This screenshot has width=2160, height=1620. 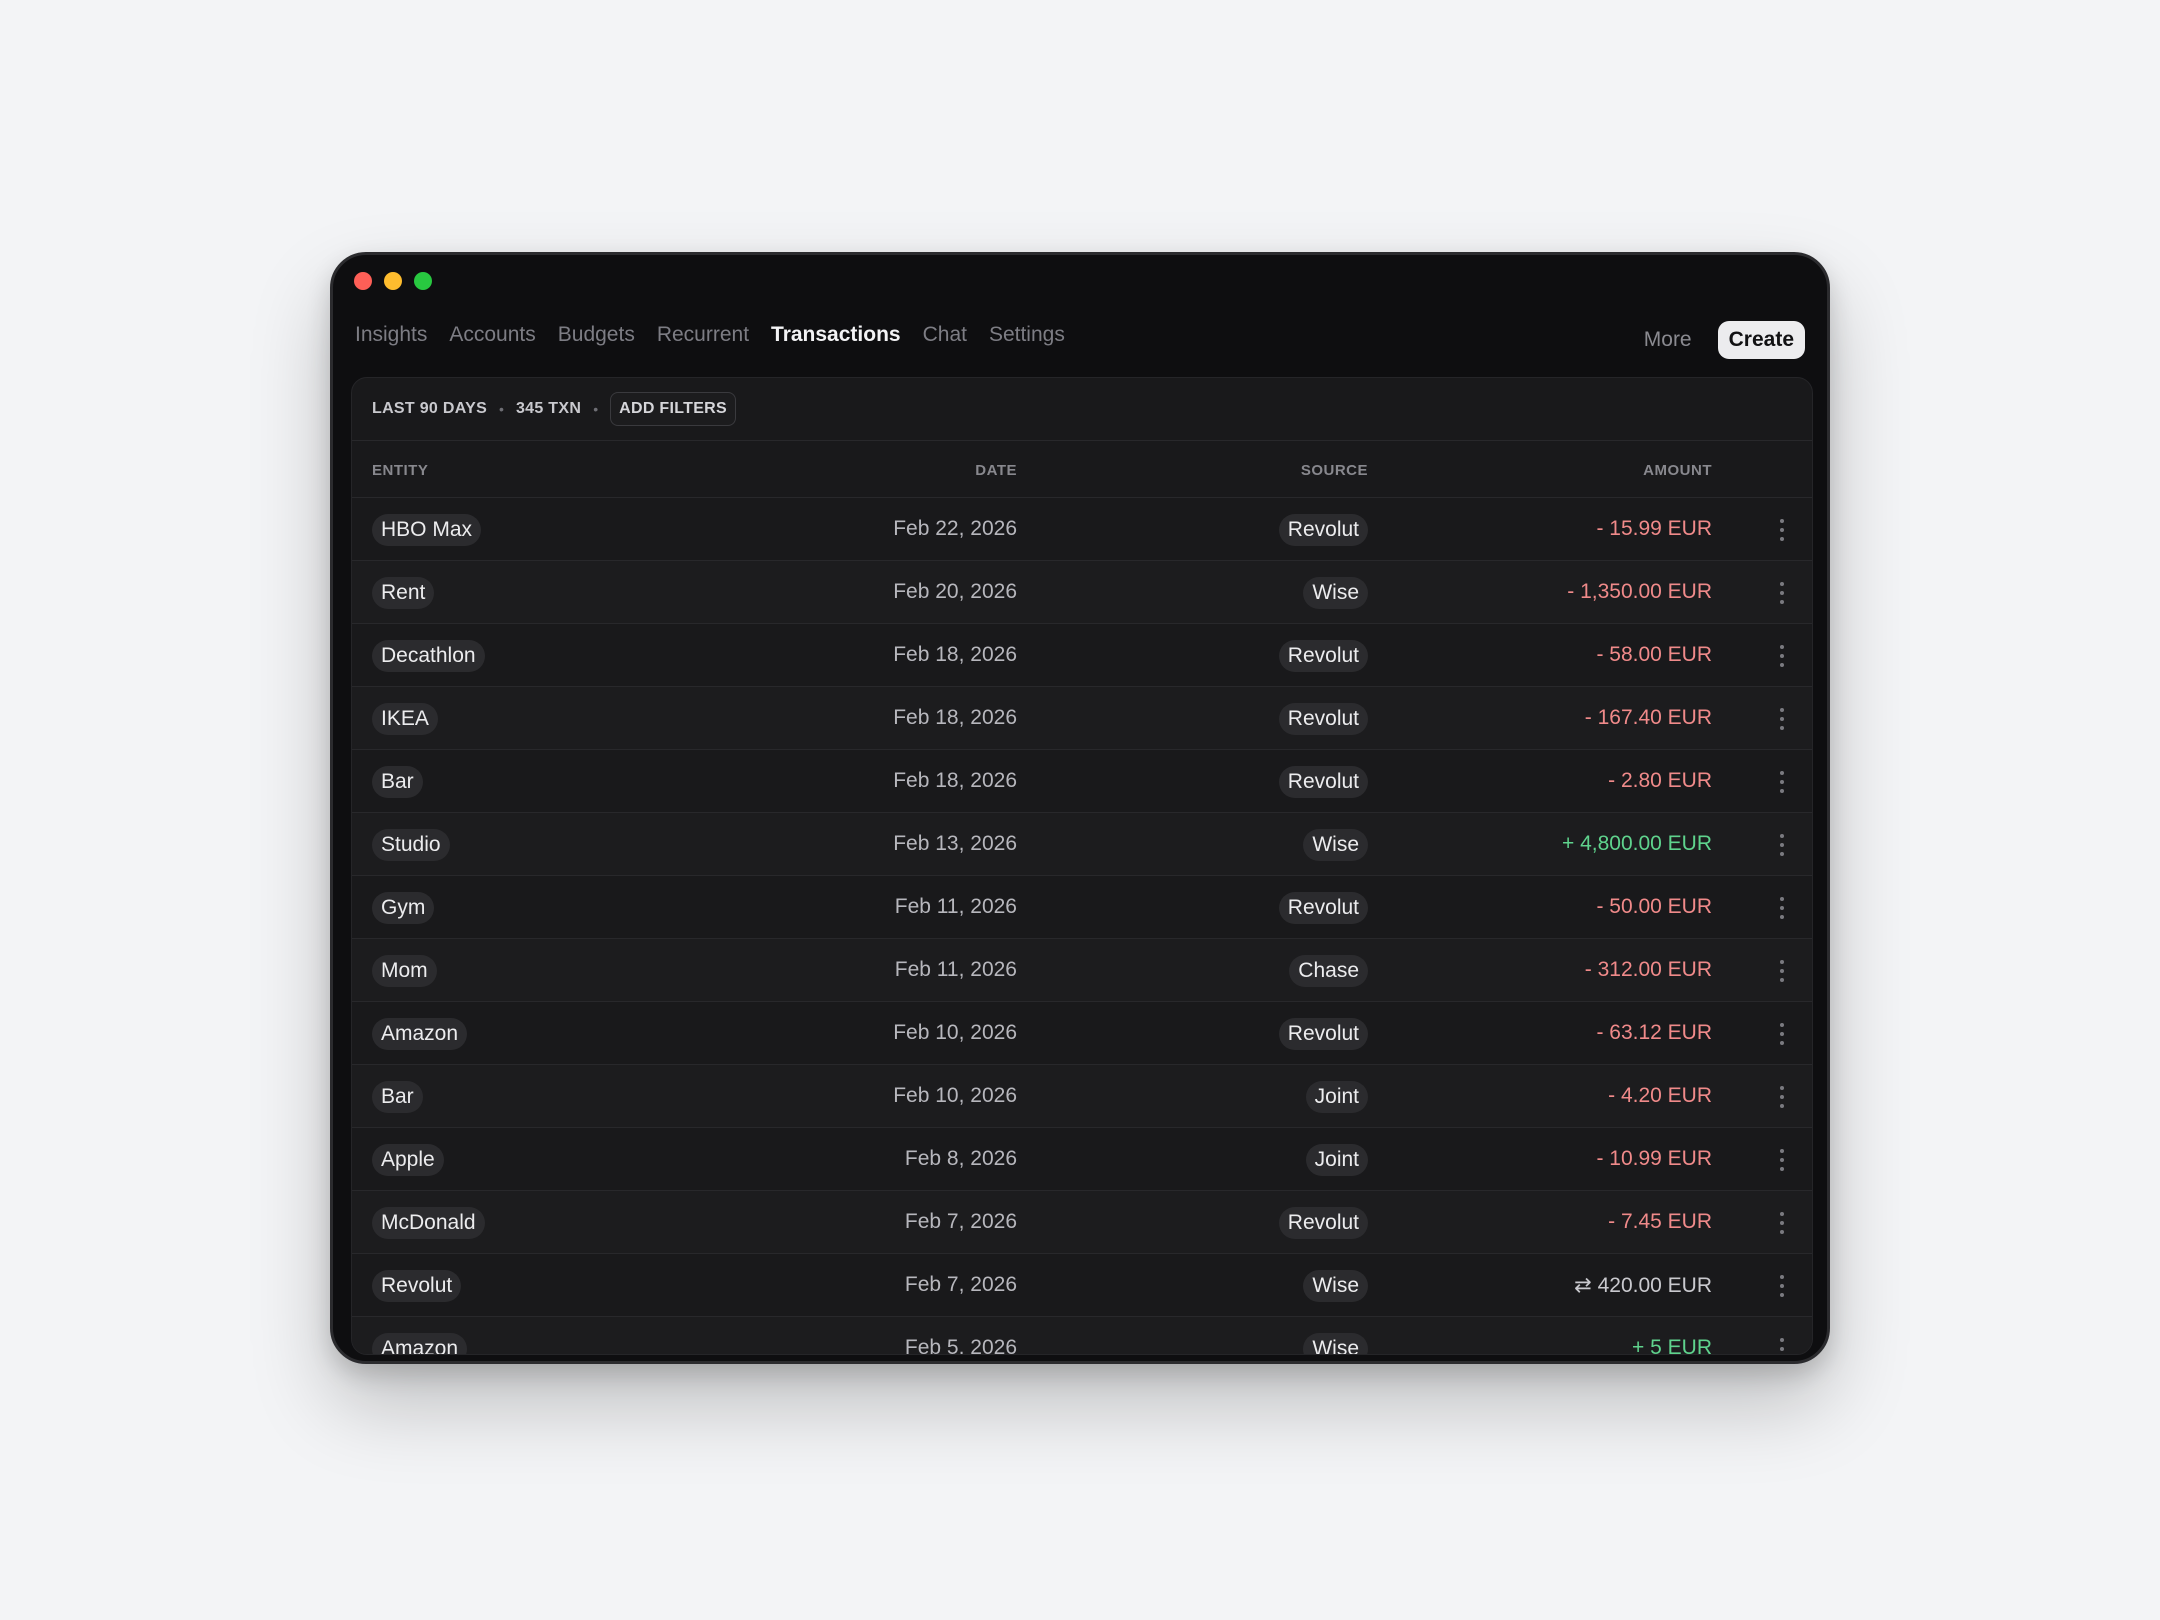 I want to click on table-row: HBO Max Feb 22, 2026 Revolut - 15.99 EUR, so click(x=1082, y=529).